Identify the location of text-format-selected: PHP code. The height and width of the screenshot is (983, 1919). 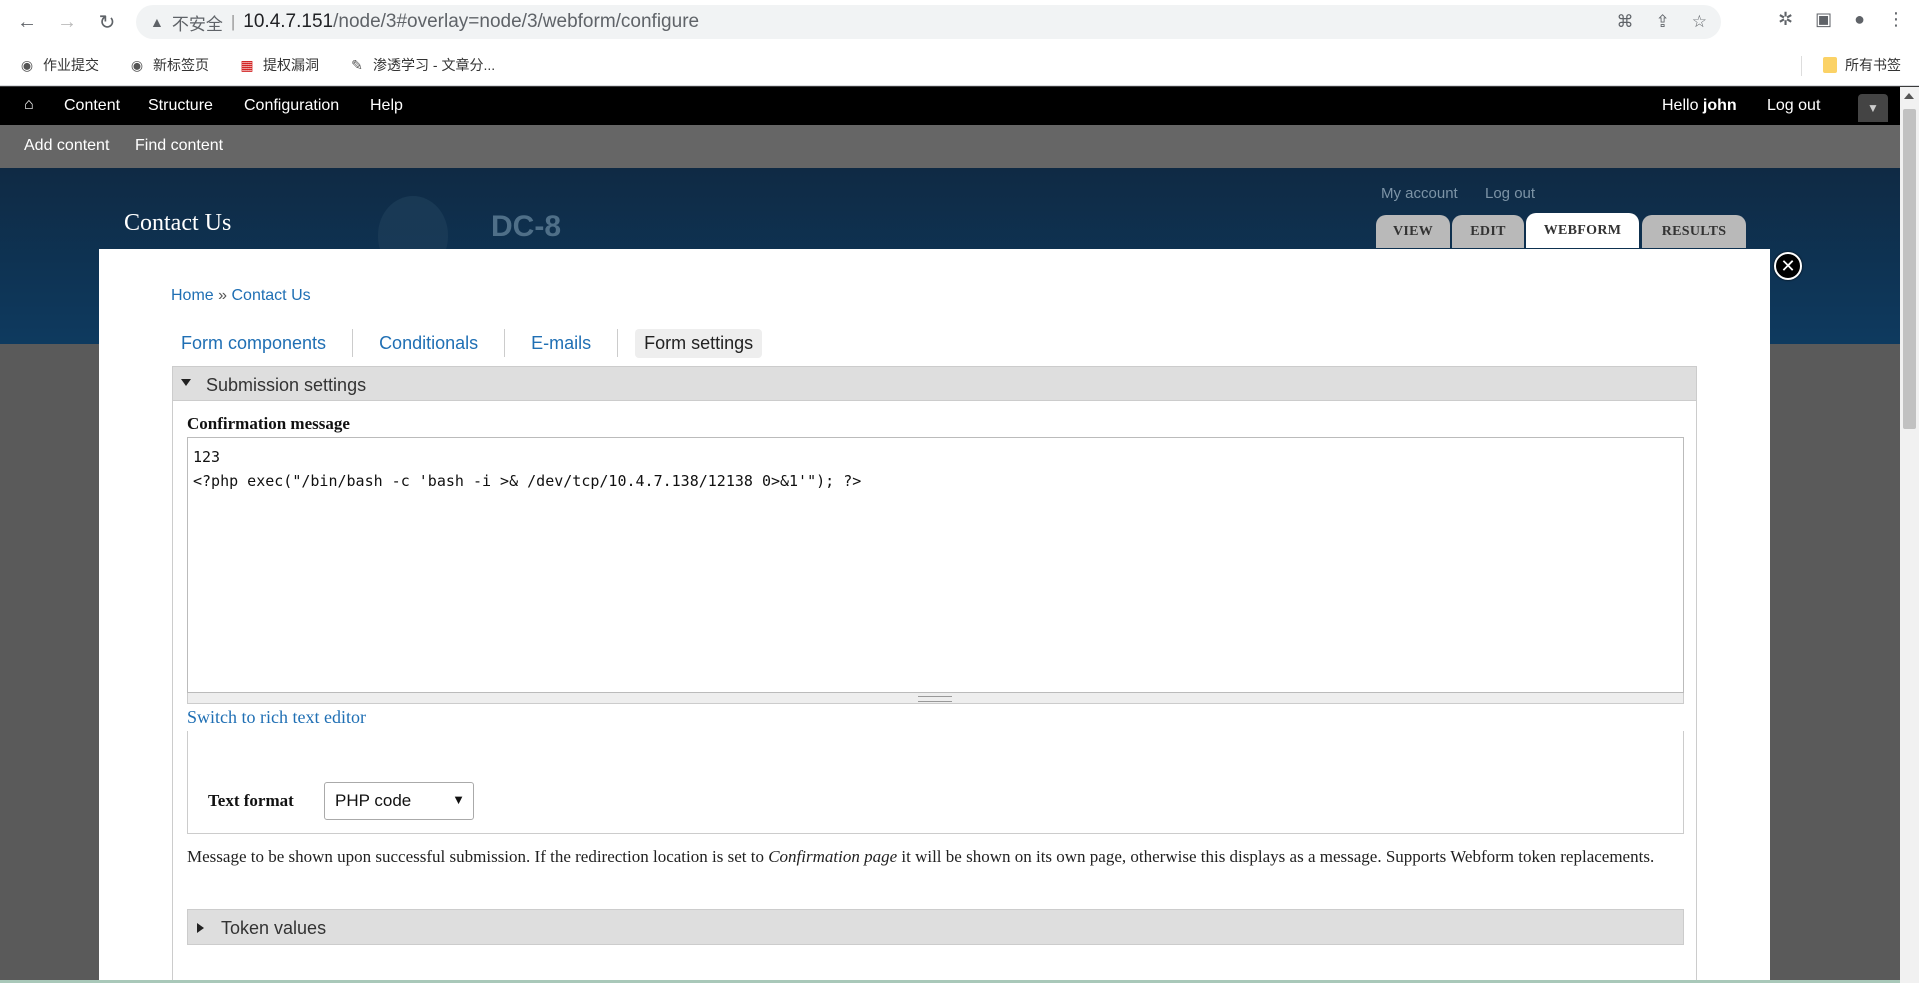
(373, 800).